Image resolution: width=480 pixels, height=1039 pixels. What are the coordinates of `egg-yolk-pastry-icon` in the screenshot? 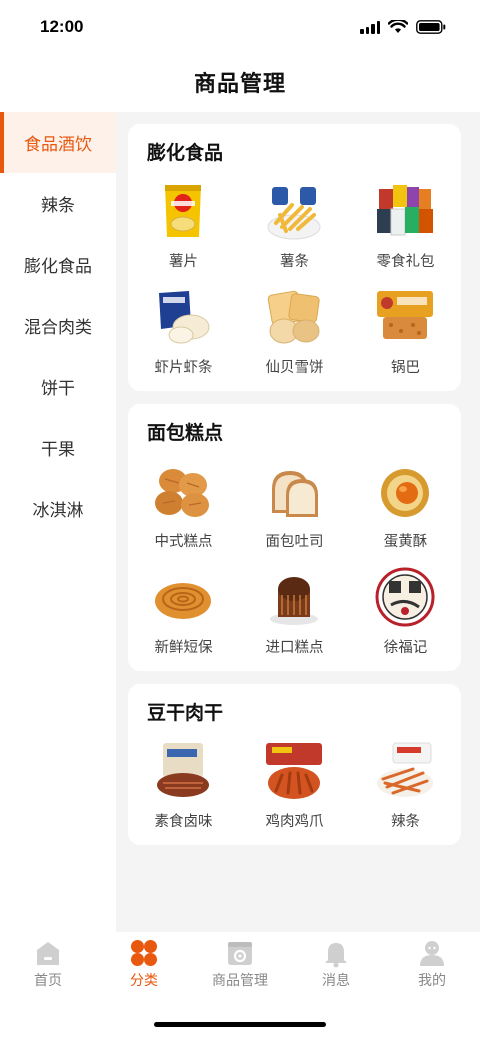 It's located at (405, 493).